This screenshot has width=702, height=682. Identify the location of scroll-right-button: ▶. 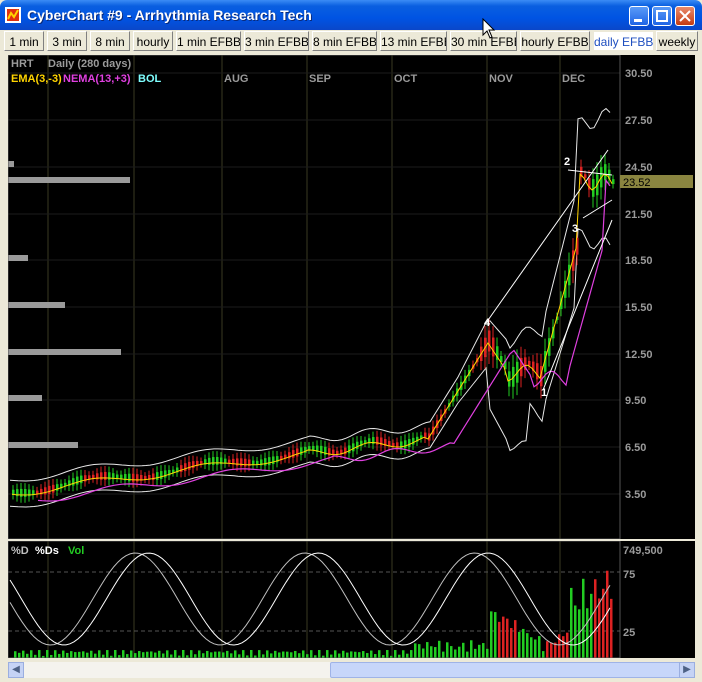
(687, 670).